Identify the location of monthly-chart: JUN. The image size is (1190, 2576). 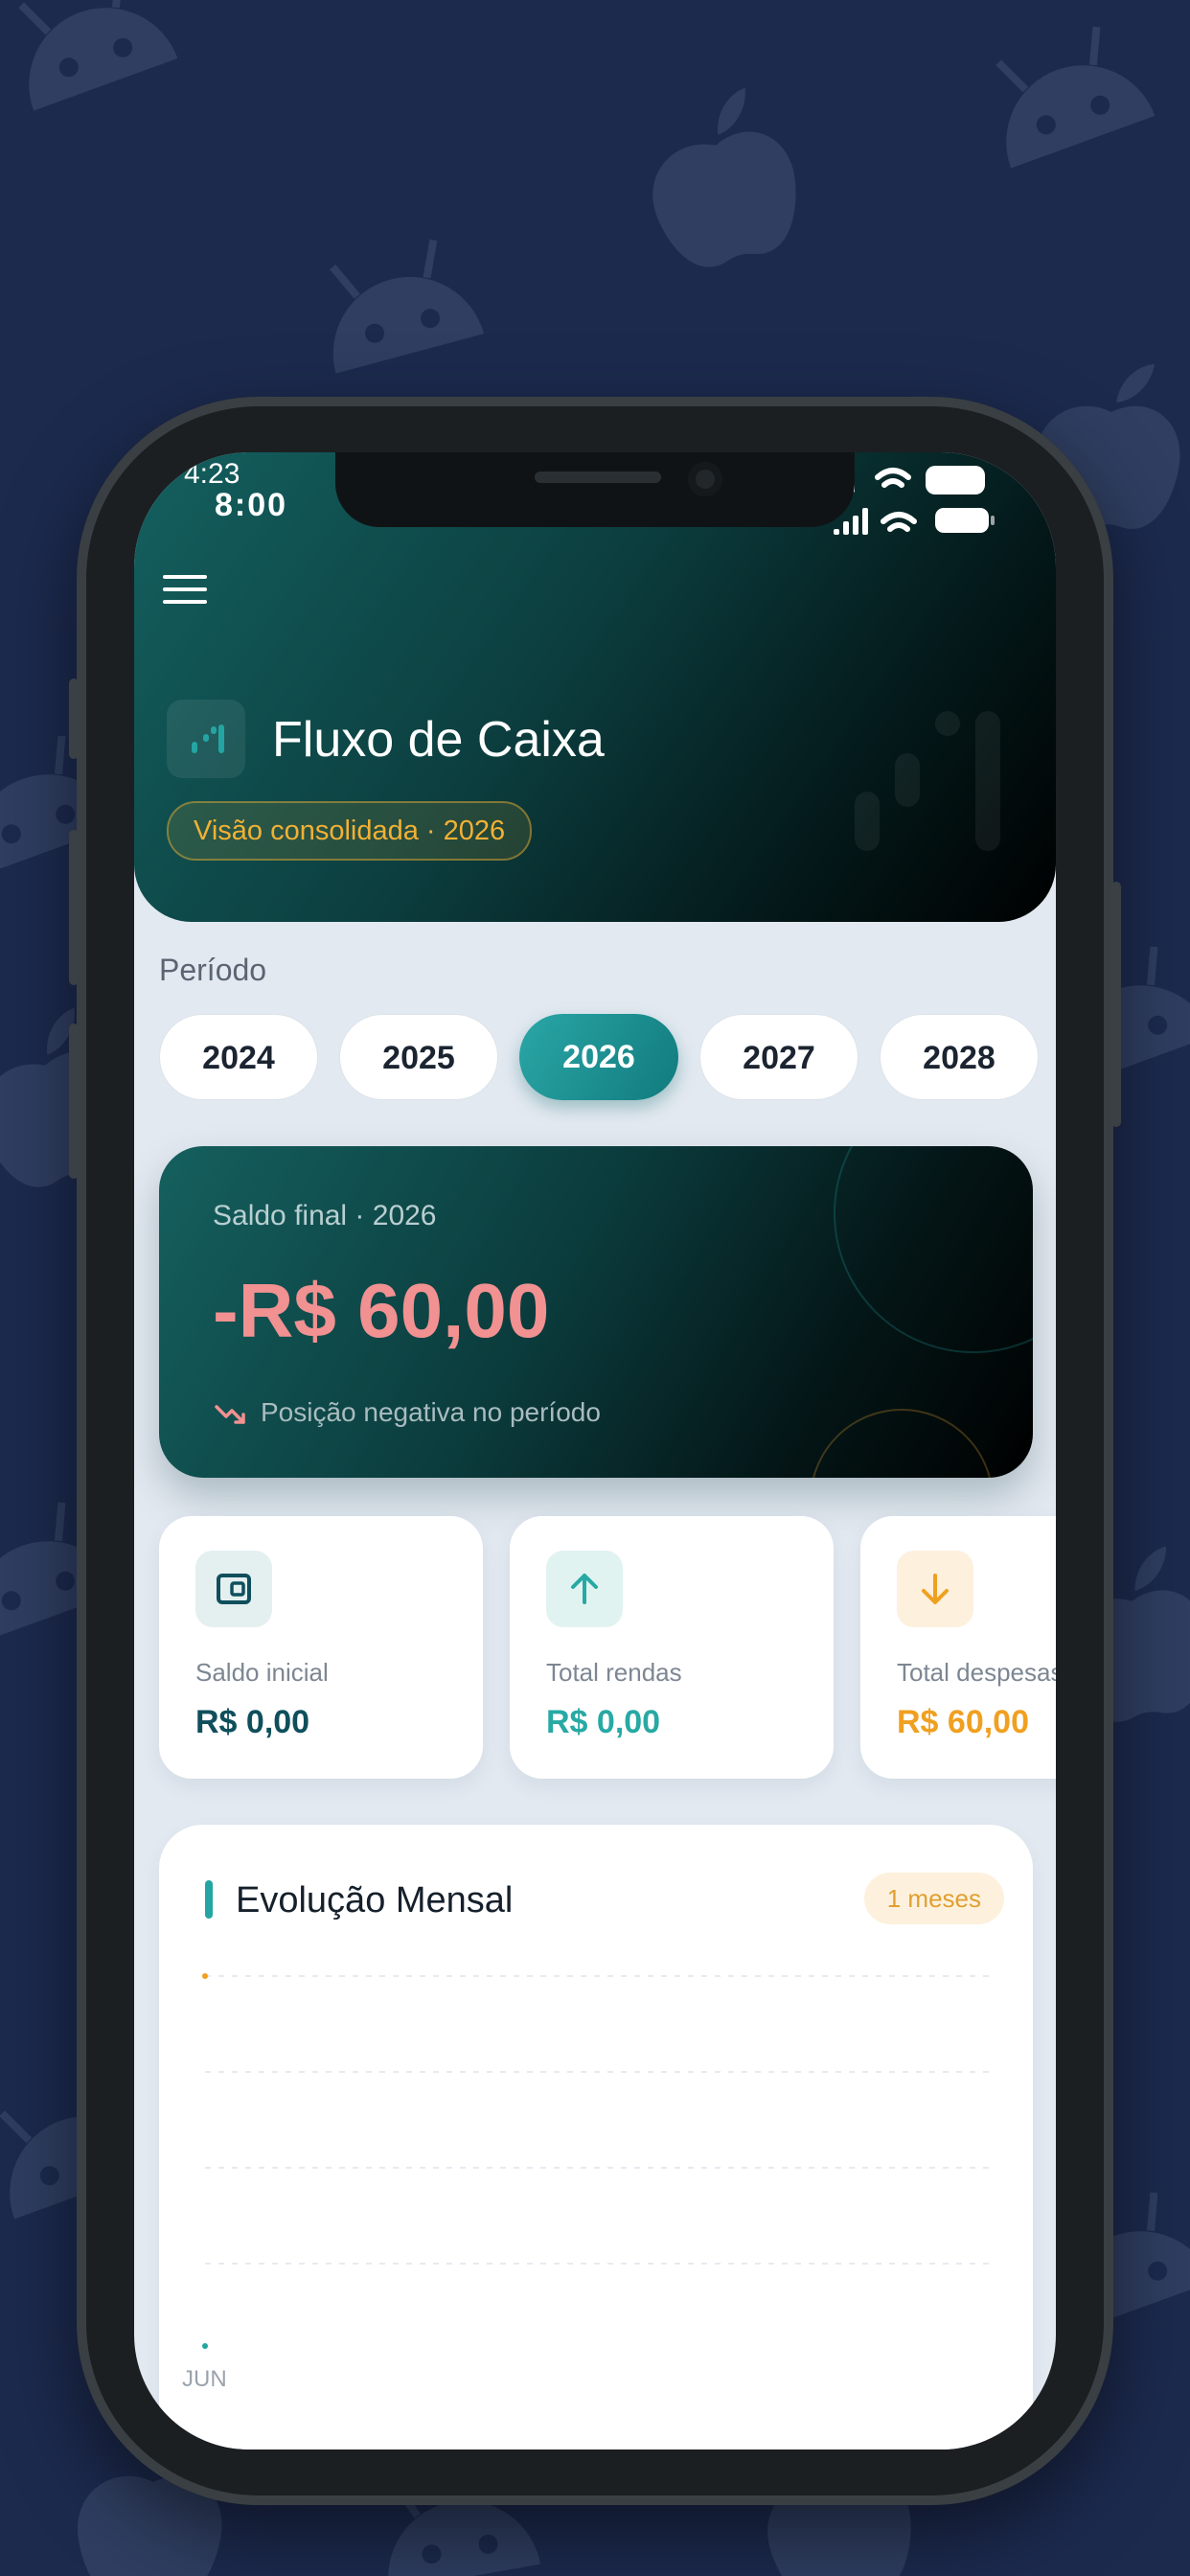
(588, 2182).